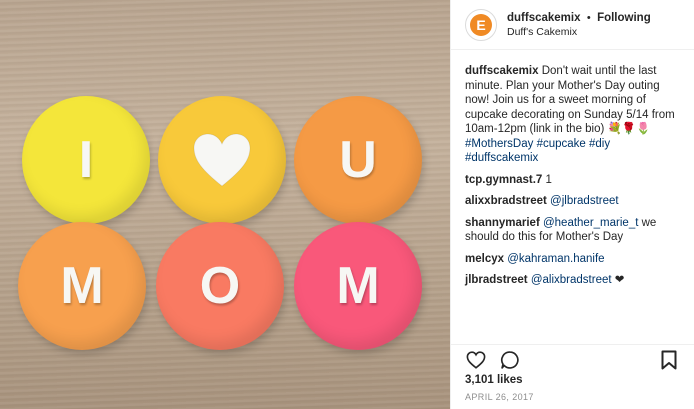 The height and width of the screenshot is (409, 694). Describe the element at coordinates (584, 201) in the screenshot. I see `comment-mention: @jlbradstreet` at that location.